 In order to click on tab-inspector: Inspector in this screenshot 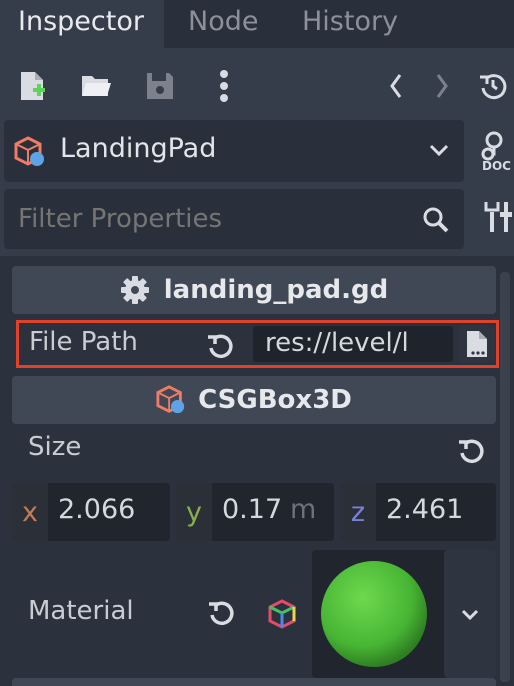, I will do `click(82, 24)`.